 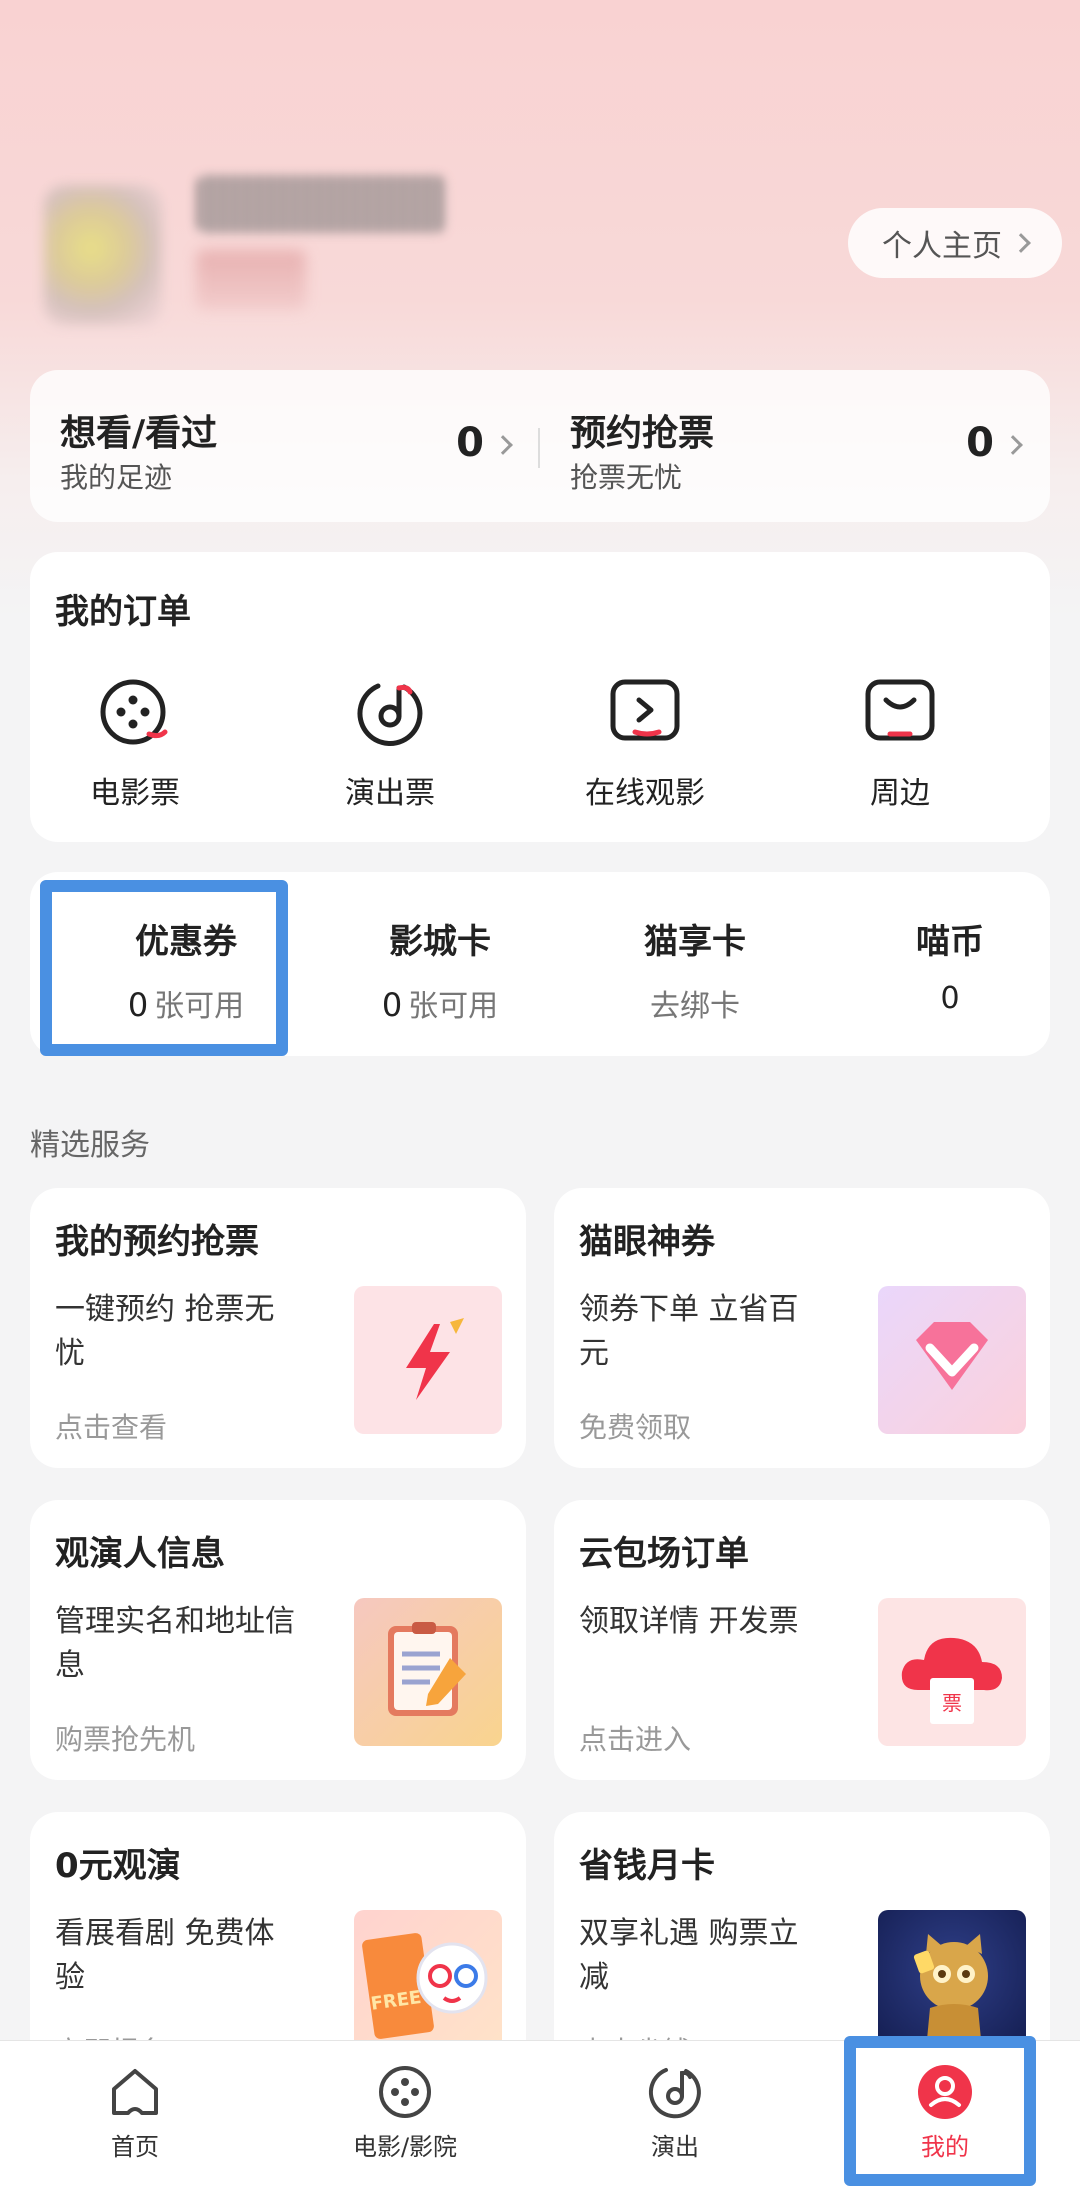 I want to click on service-title: 省钱月卡, so click(x=647, y=1866).